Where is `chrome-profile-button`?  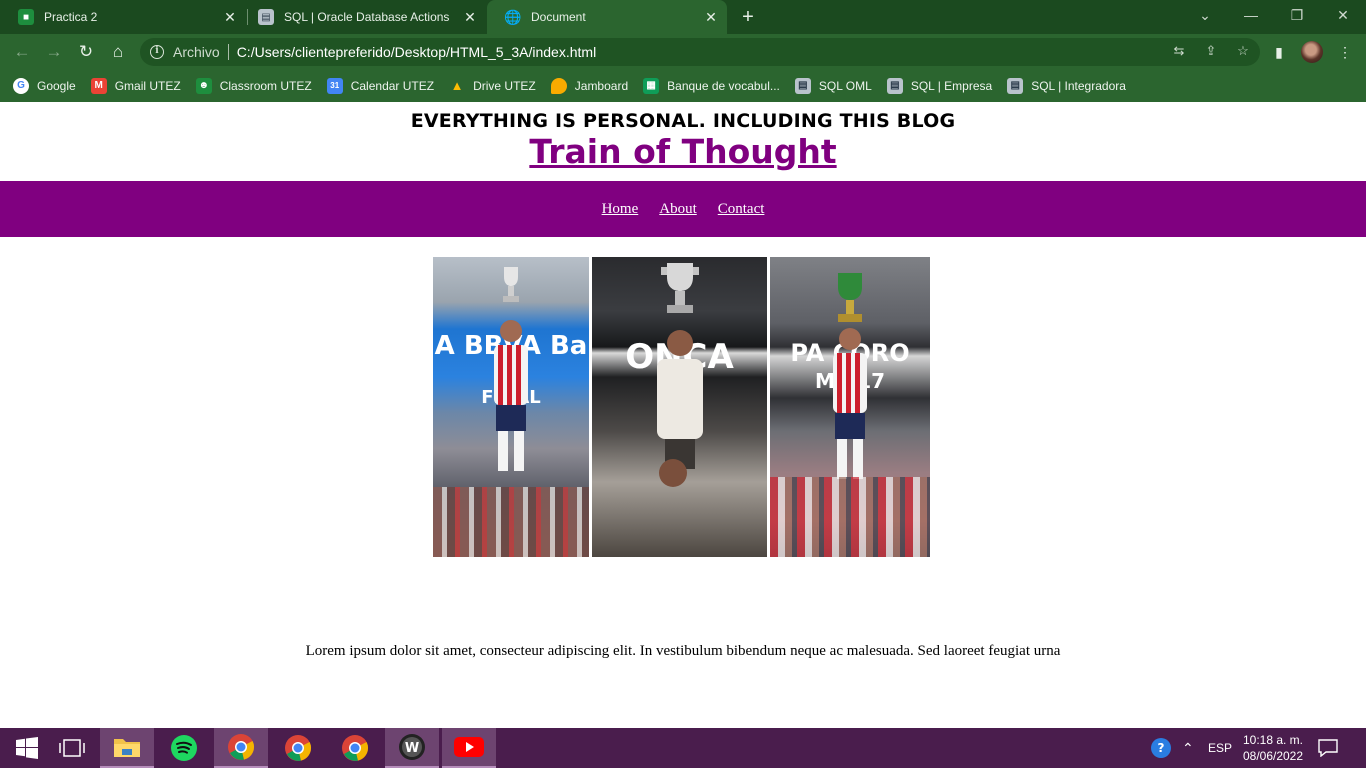
chrome-profile-button is located at coordinates (298, 748).